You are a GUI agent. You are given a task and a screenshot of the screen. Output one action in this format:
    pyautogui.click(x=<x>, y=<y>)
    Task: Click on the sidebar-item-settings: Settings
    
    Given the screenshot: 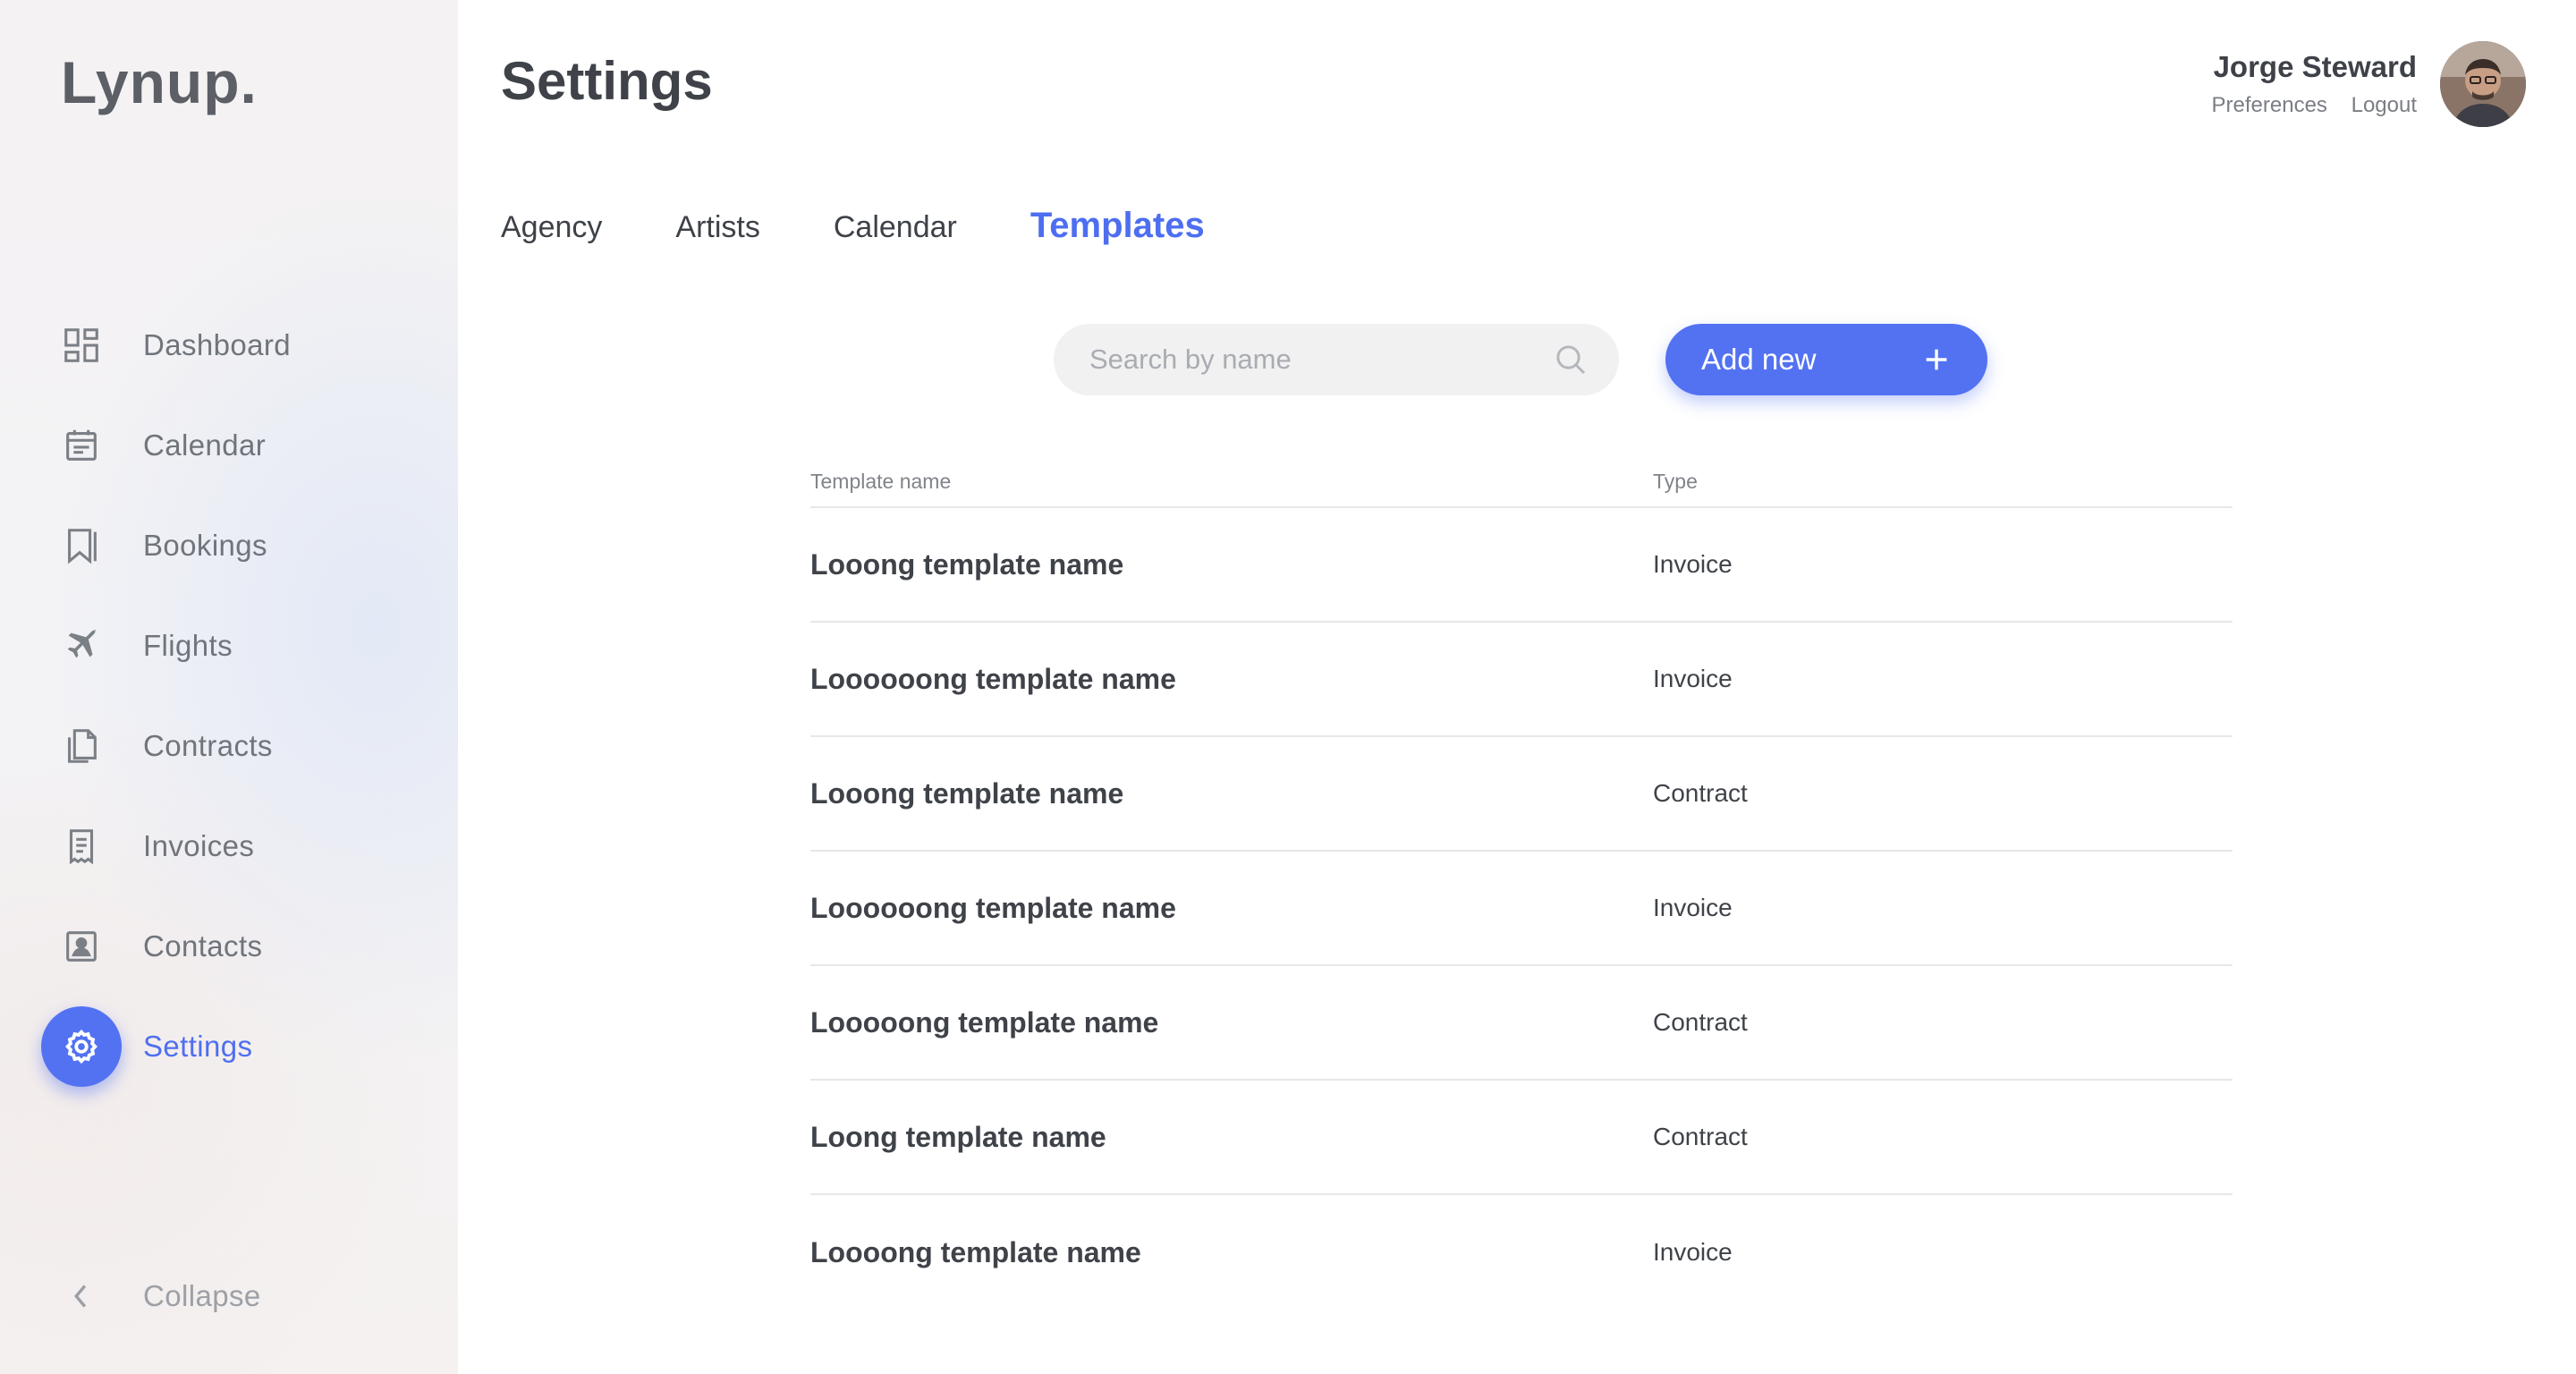 What is the action you would take?
    pyautogui.click(x=238, y=1047)
    